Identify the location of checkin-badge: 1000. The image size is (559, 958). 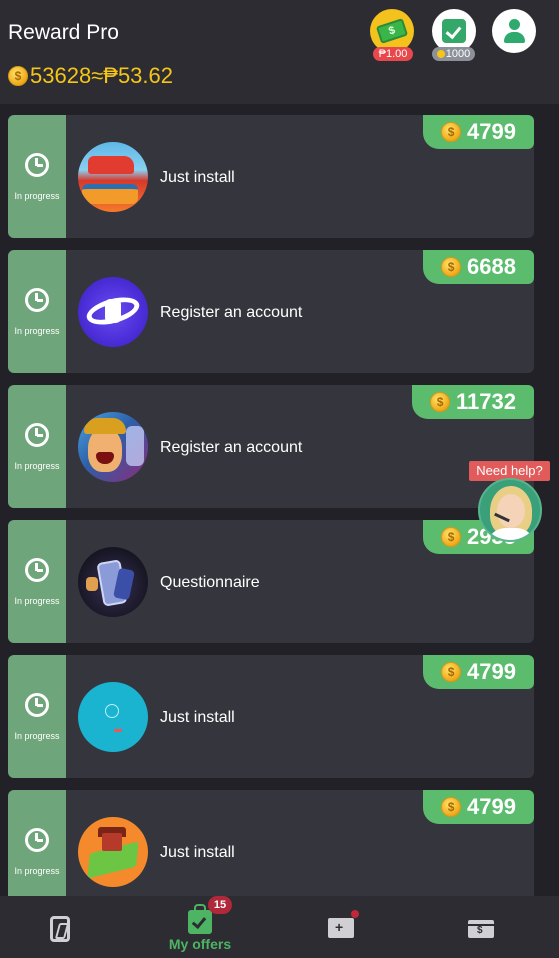
(453, 54).